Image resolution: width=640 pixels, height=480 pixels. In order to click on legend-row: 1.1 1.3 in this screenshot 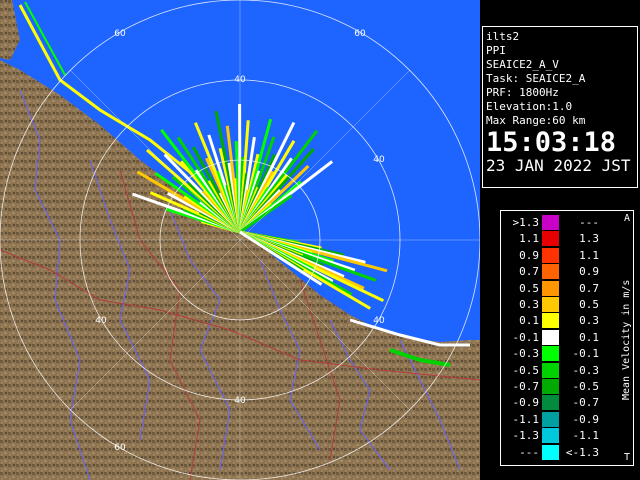, I will do `click(561, 239)`.